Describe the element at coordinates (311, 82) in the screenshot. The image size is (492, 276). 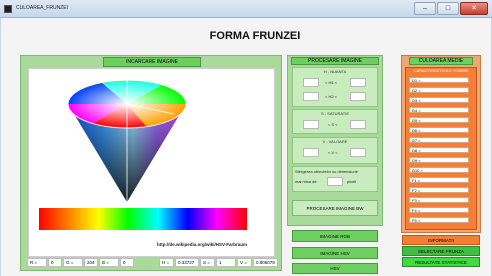
I see `h1-min-input` at that location.